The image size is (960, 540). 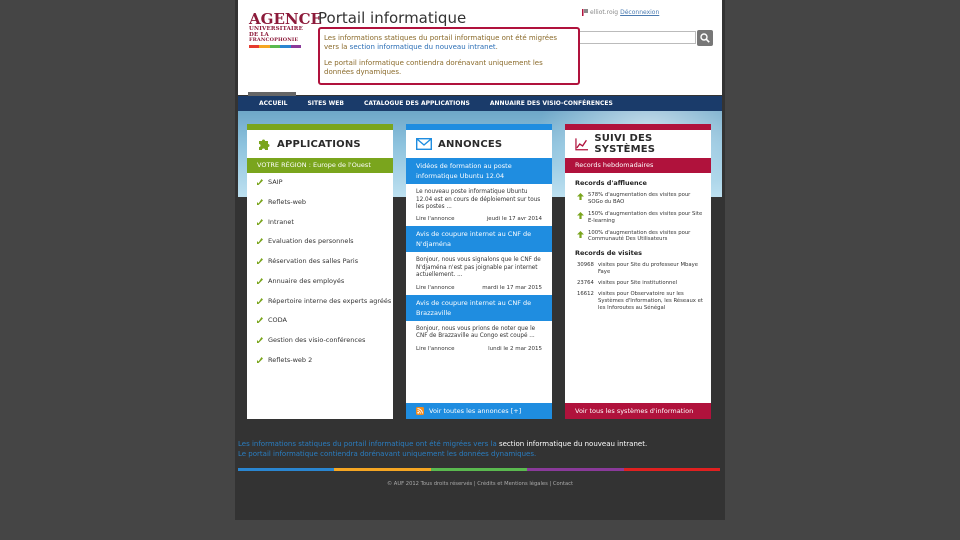 What do you see at coordinates (275, 182) in the screenshot?
I see `application-label: SAIP` at bounding box center [275, 182].